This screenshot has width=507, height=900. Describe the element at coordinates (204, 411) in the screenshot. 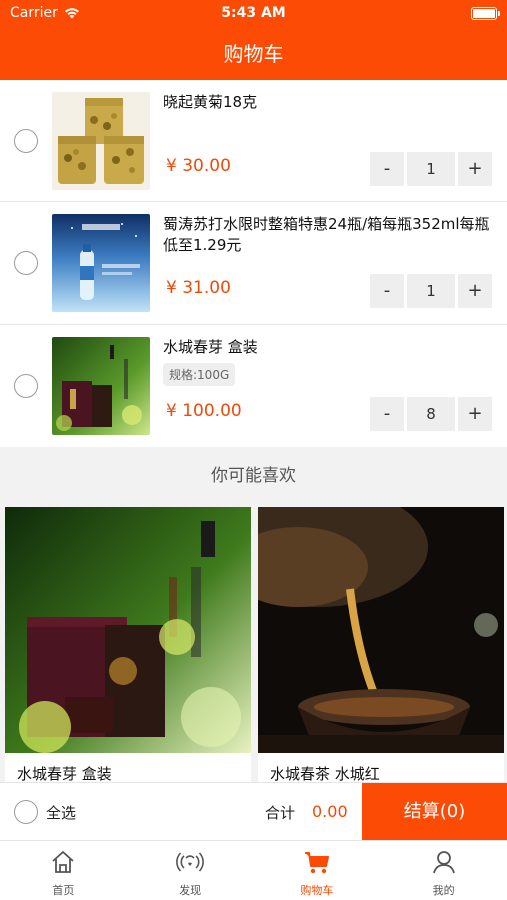

I see `product-price: ¥ 100.00` at that location.